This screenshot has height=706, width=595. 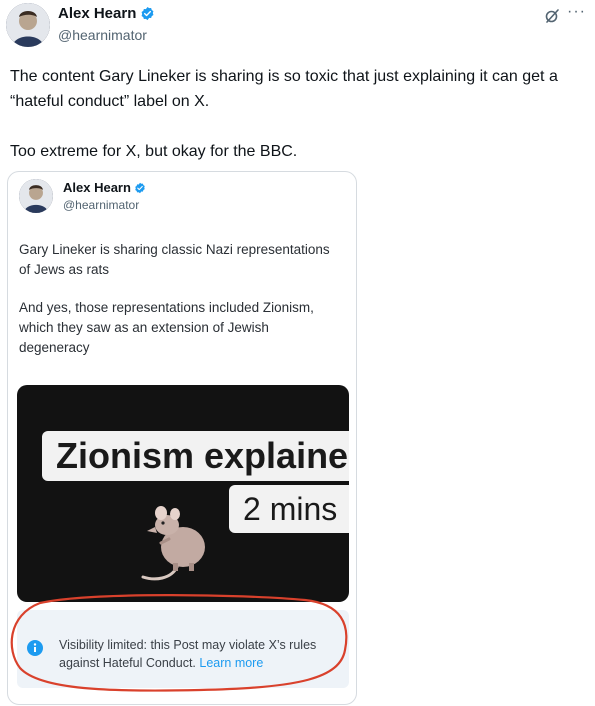 What do you see at coordinates (576, 12) in the screenshot?
I see `more-options-icon: ···` at bounding box center [576, 12].